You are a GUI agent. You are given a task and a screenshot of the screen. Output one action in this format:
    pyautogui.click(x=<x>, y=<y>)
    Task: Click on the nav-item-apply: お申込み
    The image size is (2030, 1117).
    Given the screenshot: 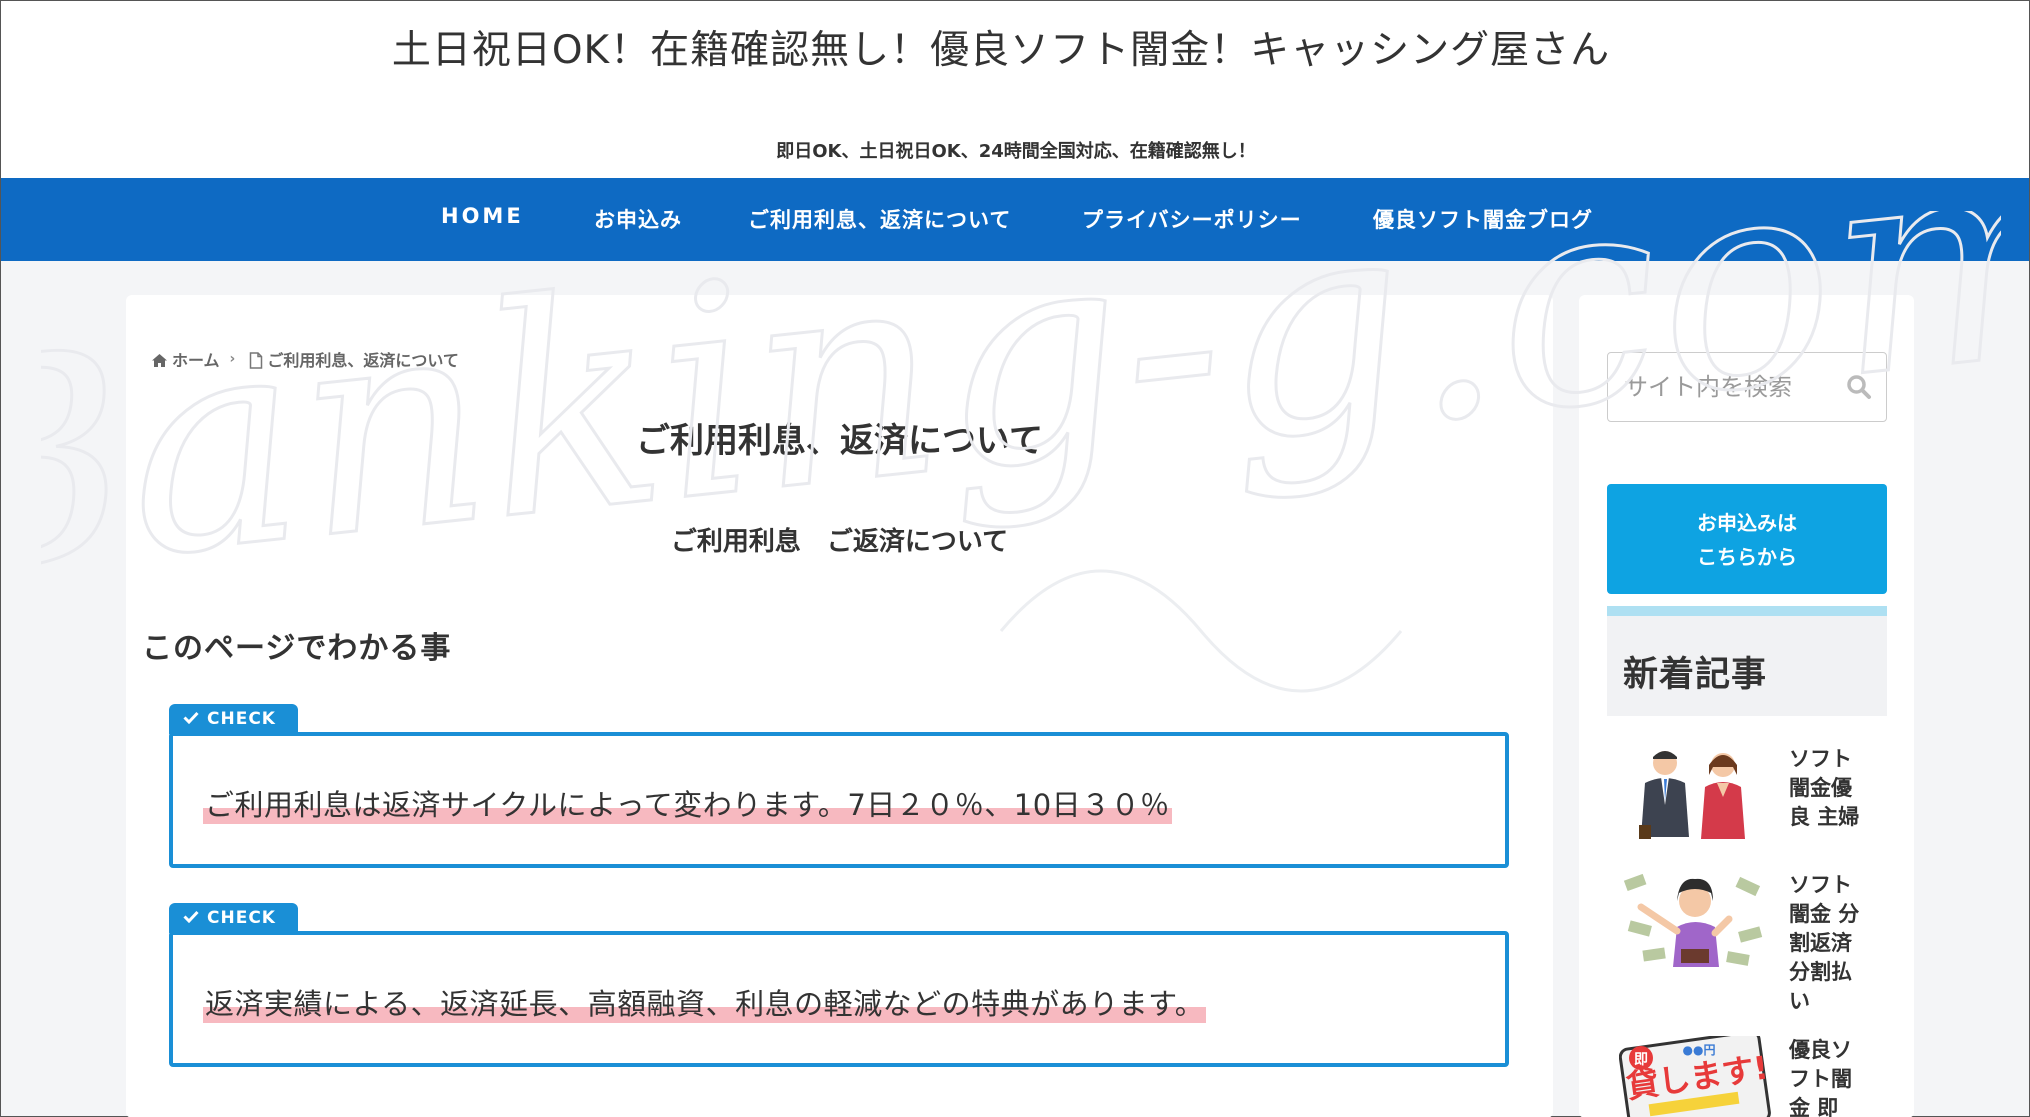 What is the action you would take?
    pyautogui.click(x=638, y=219)
    